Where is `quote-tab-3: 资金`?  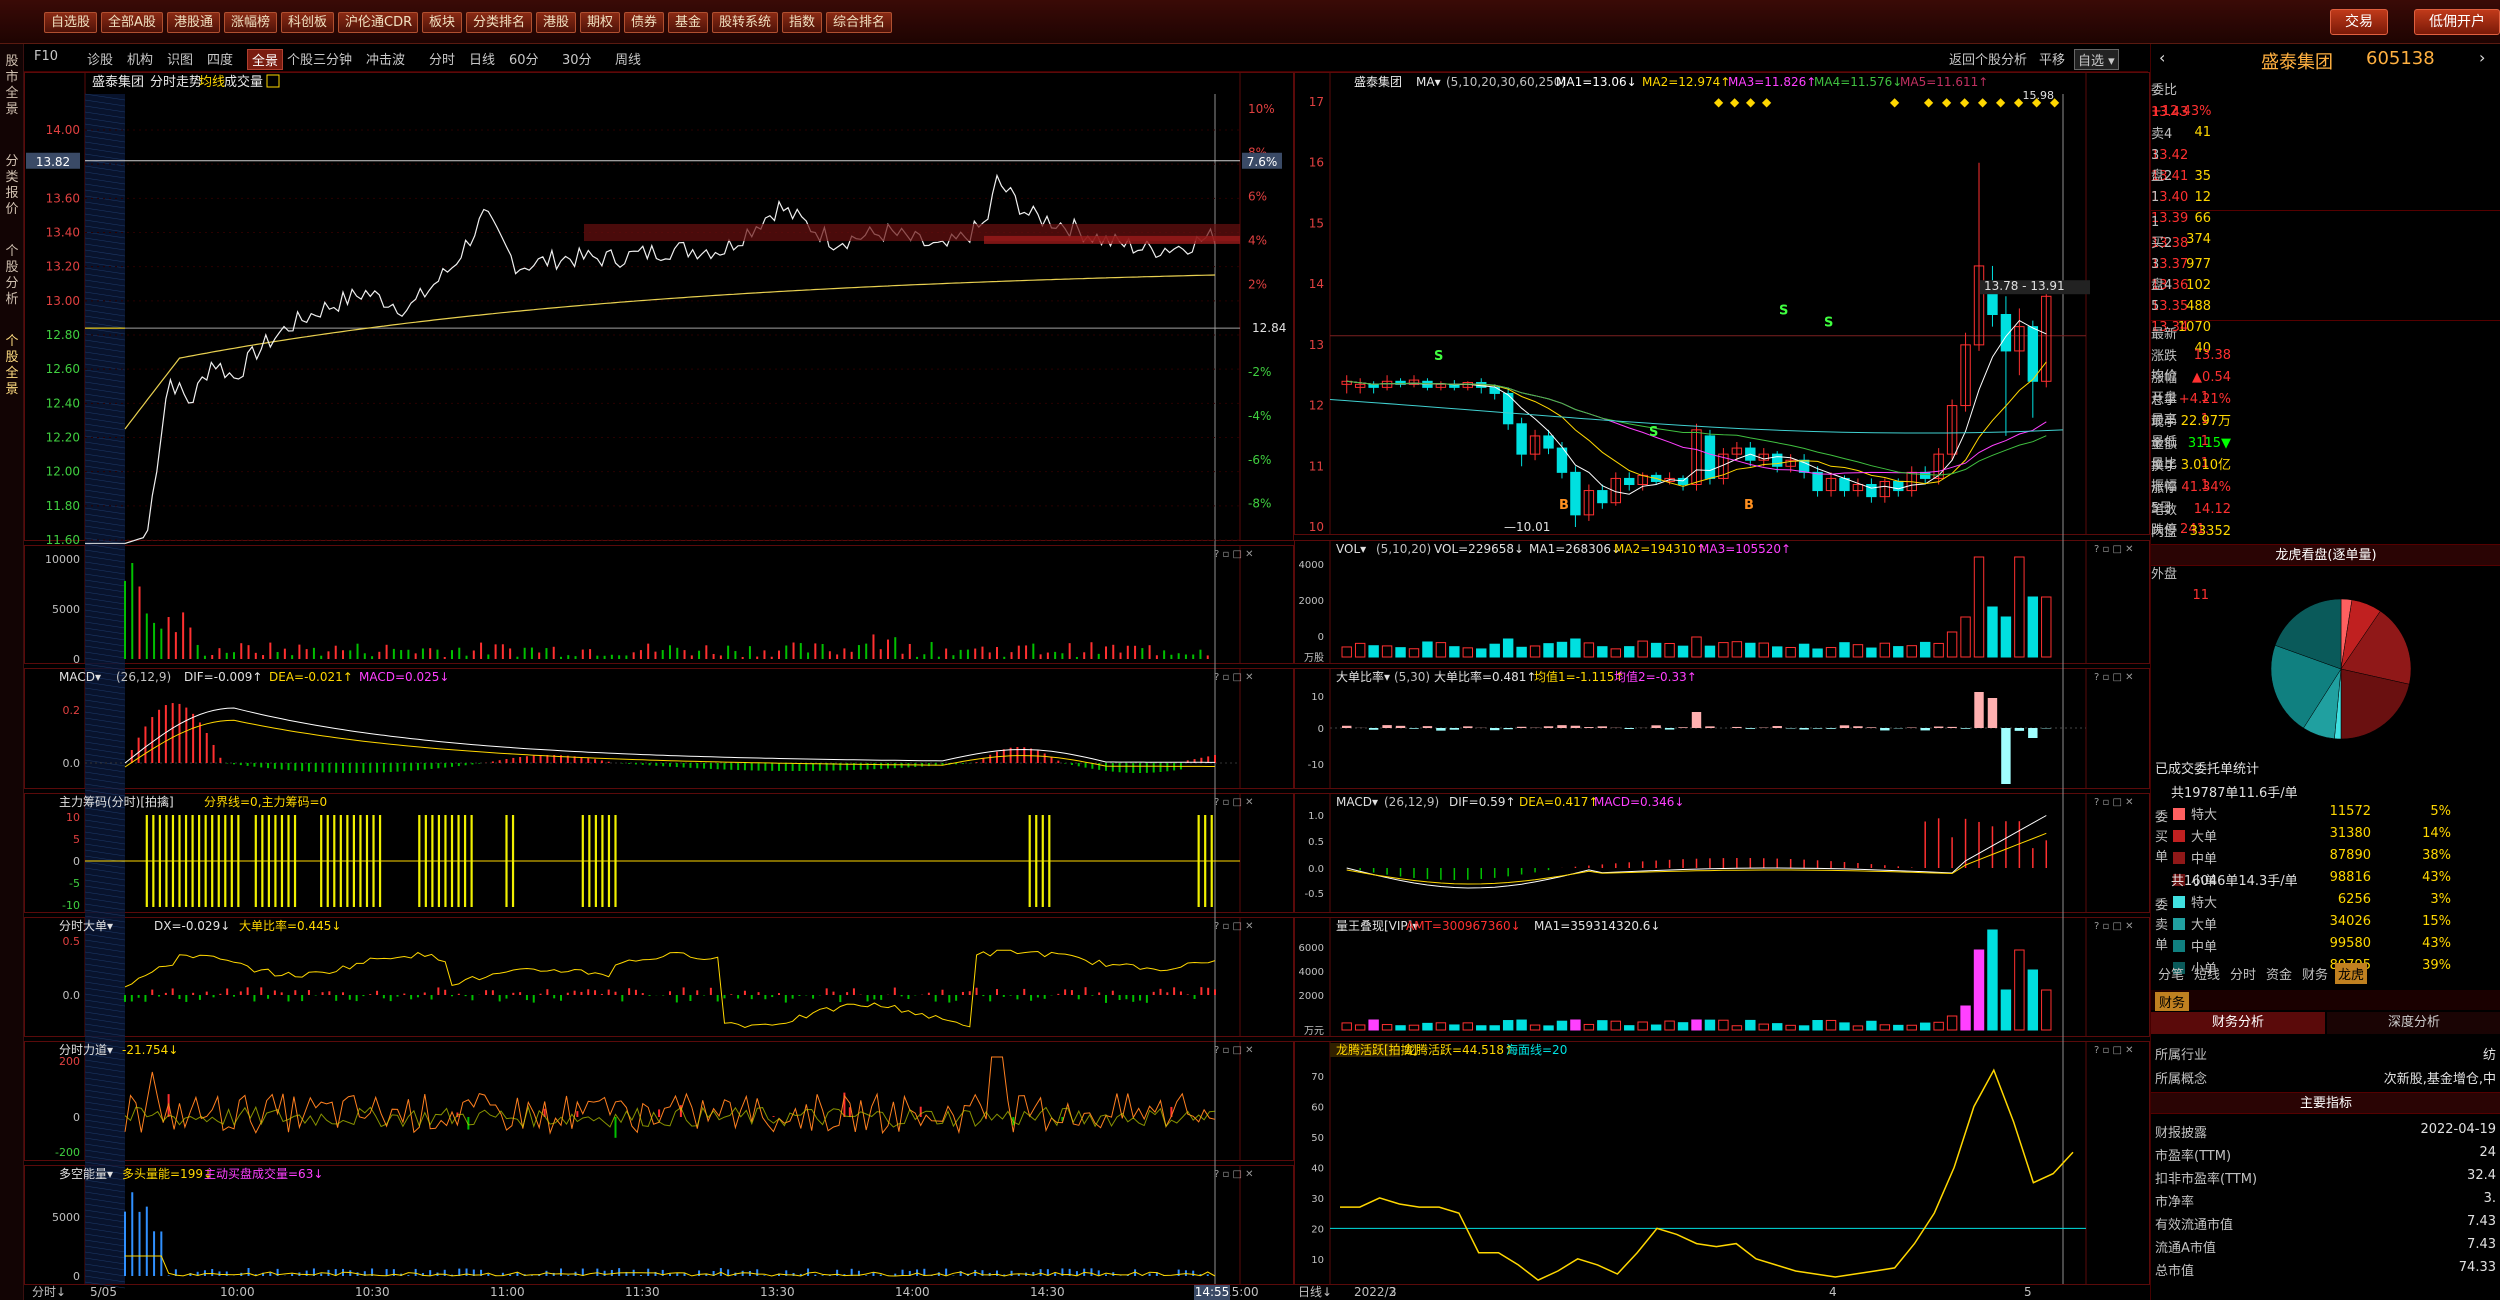 quote-tab-3: 资金 is located at coordinates (2279, 973).